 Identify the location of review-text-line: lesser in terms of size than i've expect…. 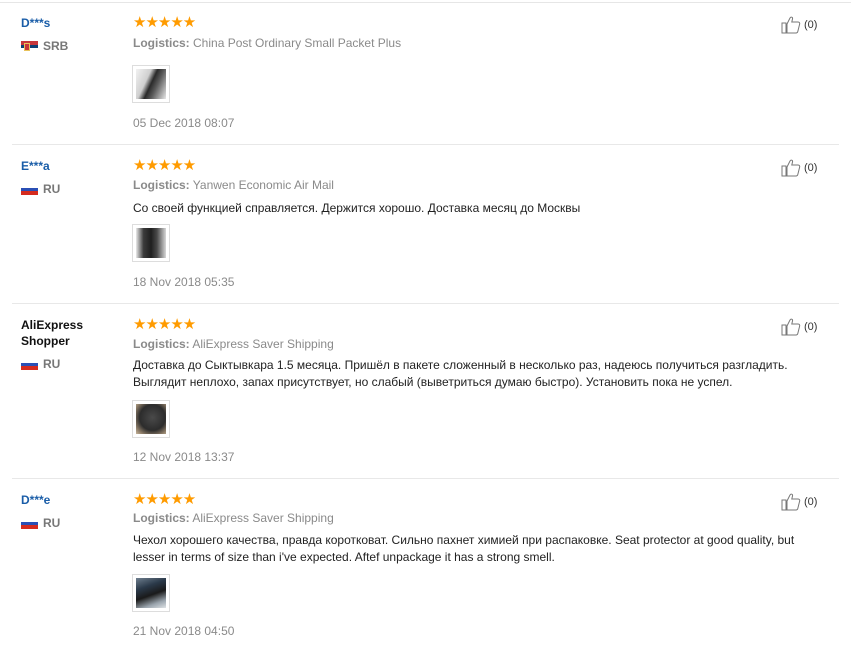
(344, 557).